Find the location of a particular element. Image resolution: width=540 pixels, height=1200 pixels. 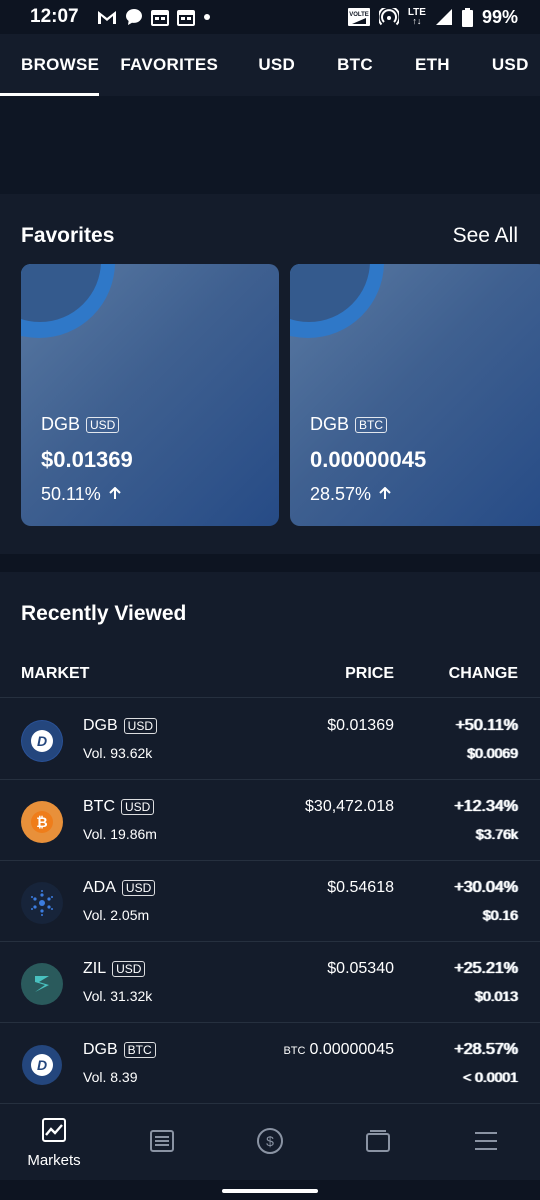

nav-wallet is located at coordinates (378, 1143).